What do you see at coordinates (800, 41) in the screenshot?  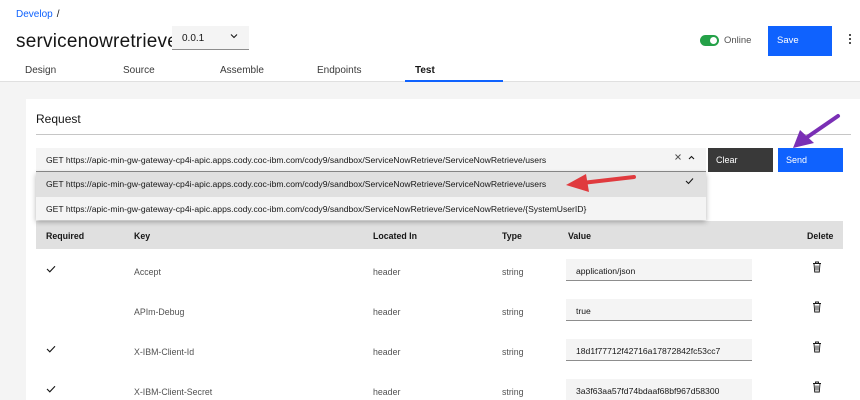 I see `save-button: Save` at bounding box center [800, 41].